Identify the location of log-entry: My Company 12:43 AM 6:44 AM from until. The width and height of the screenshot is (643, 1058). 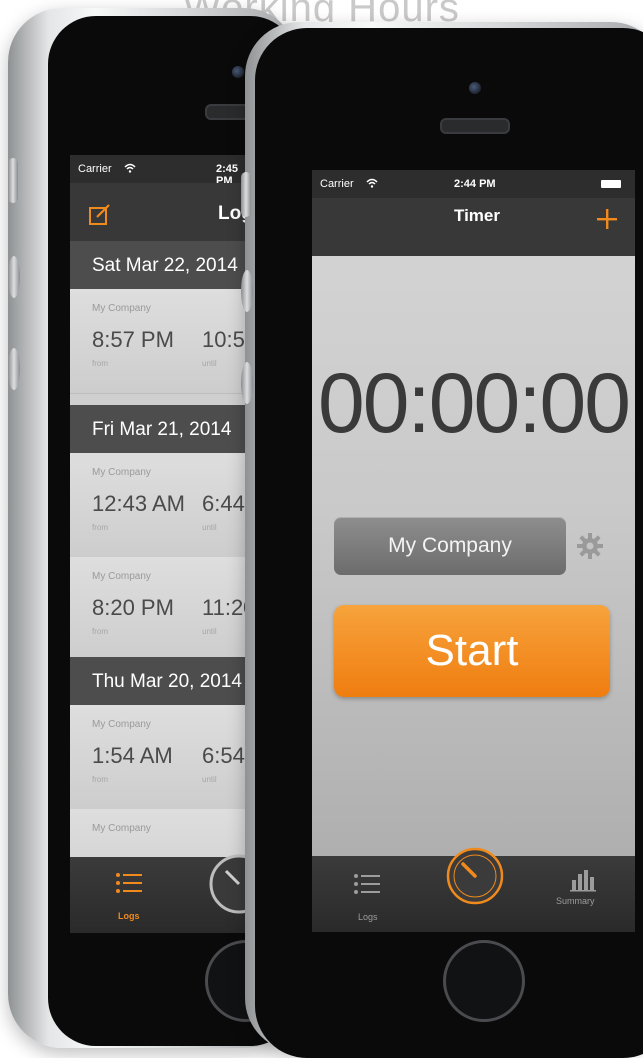
(158, 505).